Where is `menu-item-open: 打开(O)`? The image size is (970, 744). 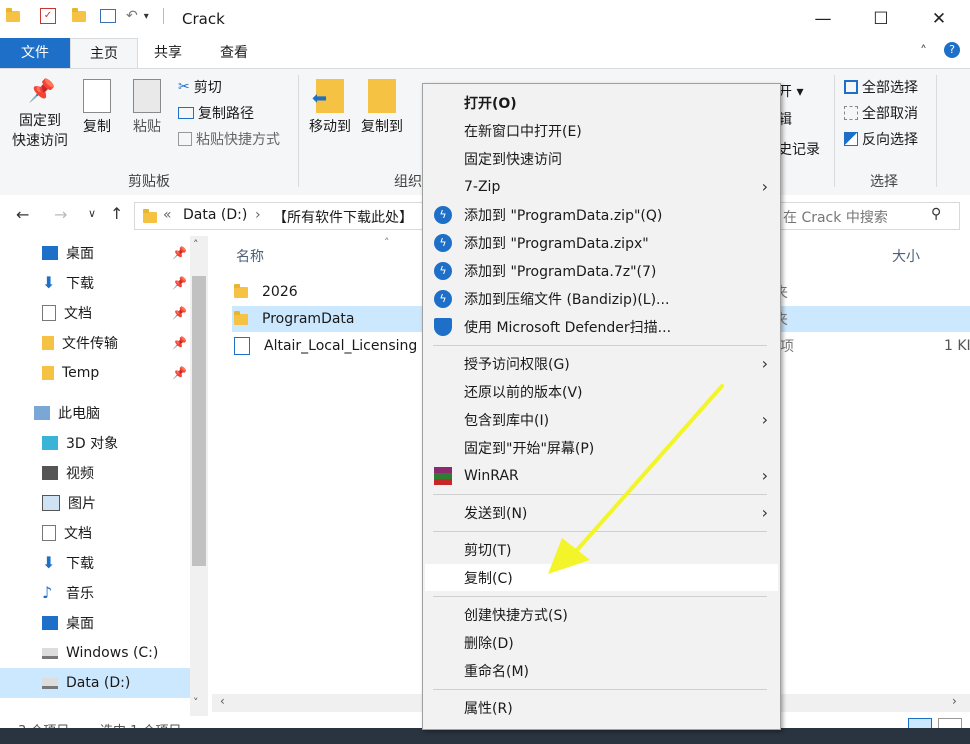 menu-item-open: 打开(O) is located at coordinates (601, 102).